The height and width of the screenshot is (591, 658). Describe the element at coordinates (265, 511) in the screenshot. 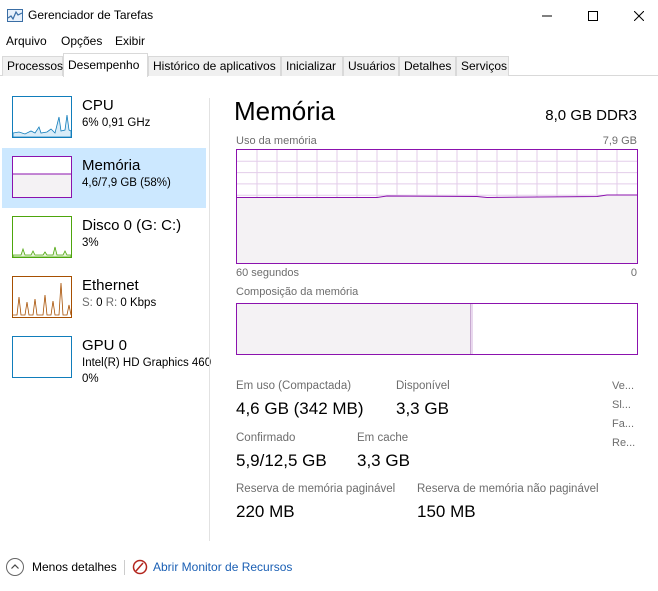

I see `paged-pool-value: 220 MB` at that location.